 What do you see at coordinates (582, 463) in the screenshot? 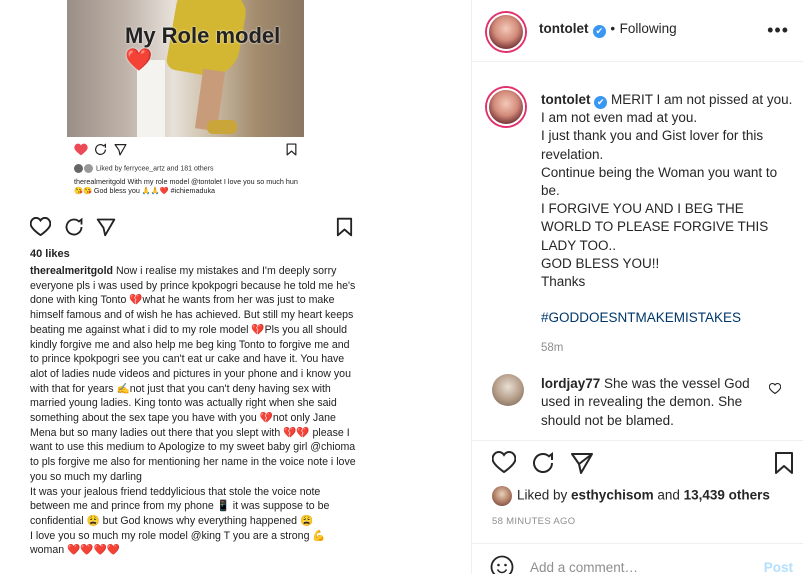
I see `share-icon` at bounding box center [582, 463].